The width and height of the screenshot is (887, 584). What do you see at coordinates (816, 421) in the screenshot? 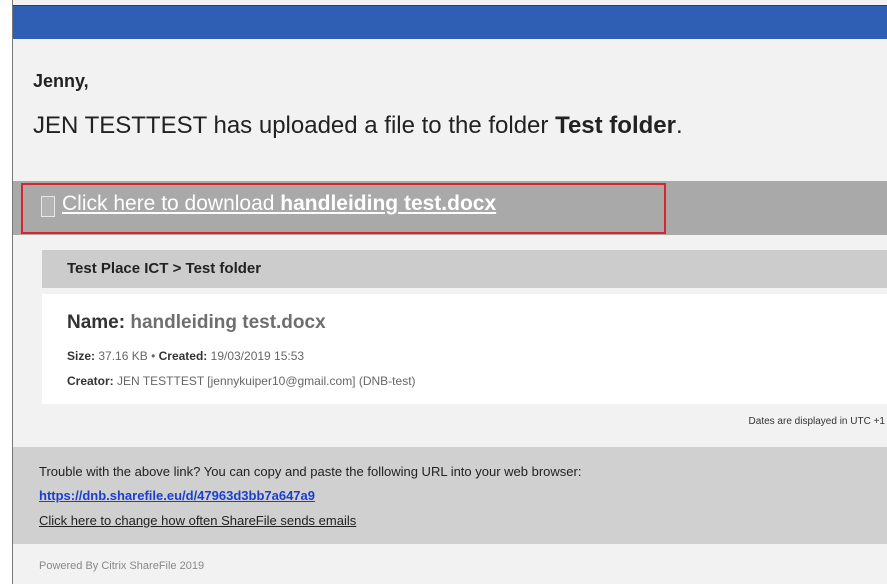
I see `utc-note: Dates are displayed in UTC +1` at bounding box center [816, 421].